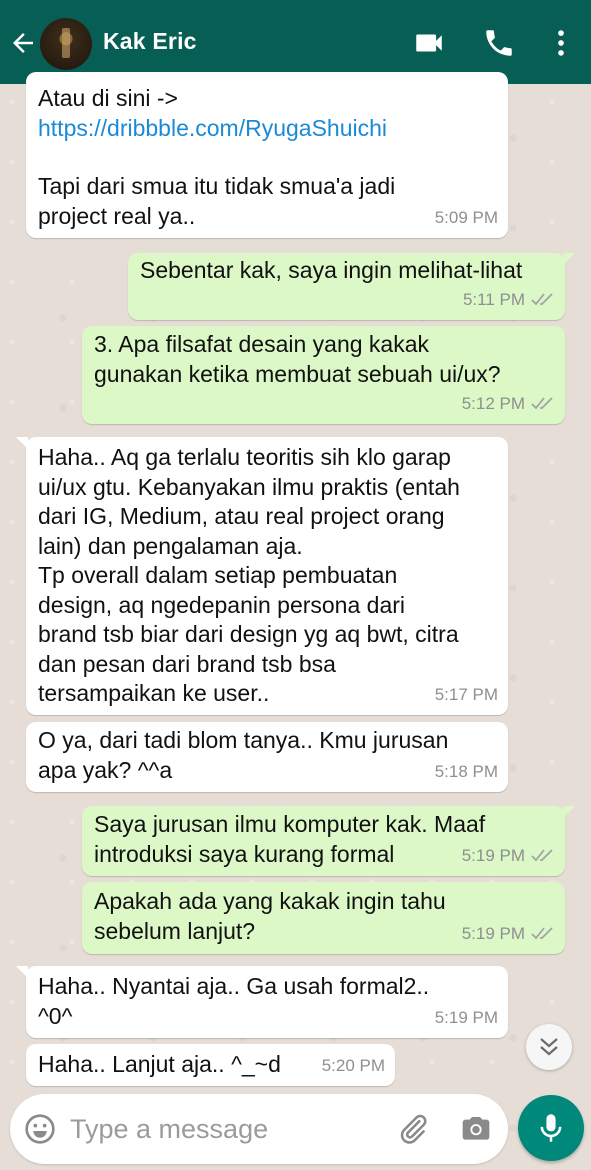 The height and width of the screenshot is (1170, 591). Describe the element at coordinates (66, 44) in the screenshot. I see `contact-avatar` at that location.